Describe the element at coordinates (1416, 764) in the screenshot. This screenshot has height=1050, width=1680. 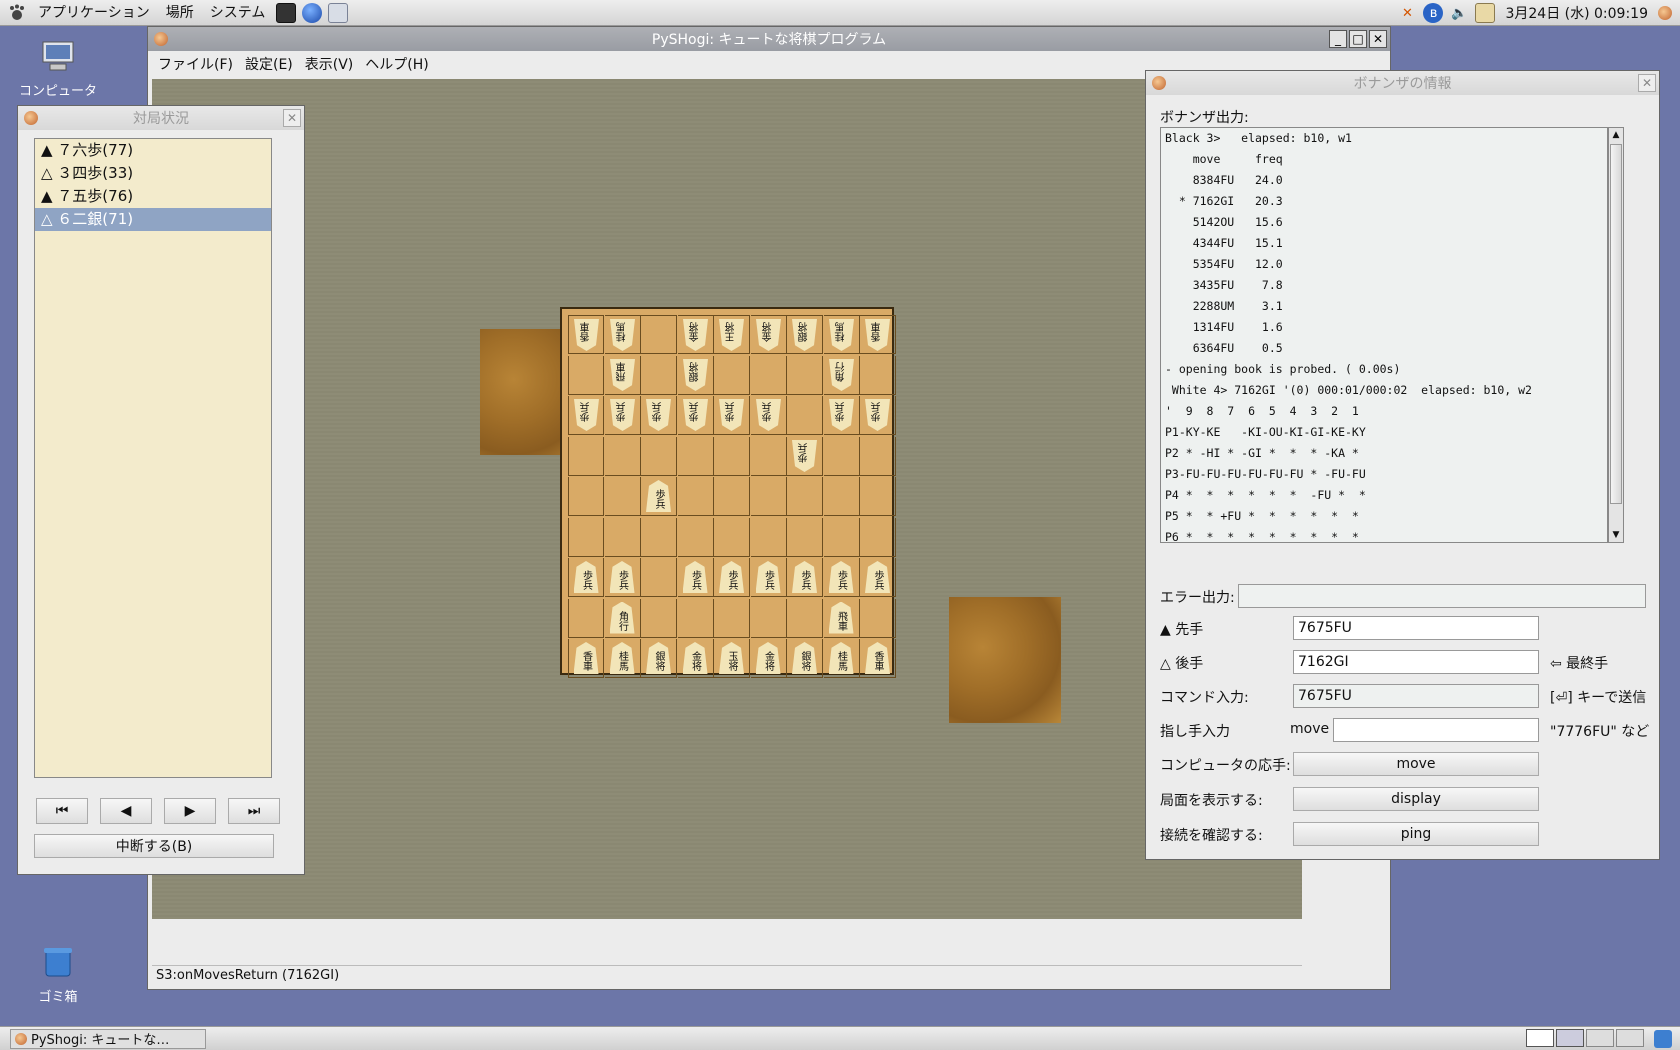
I see `move-button: move` at that location.